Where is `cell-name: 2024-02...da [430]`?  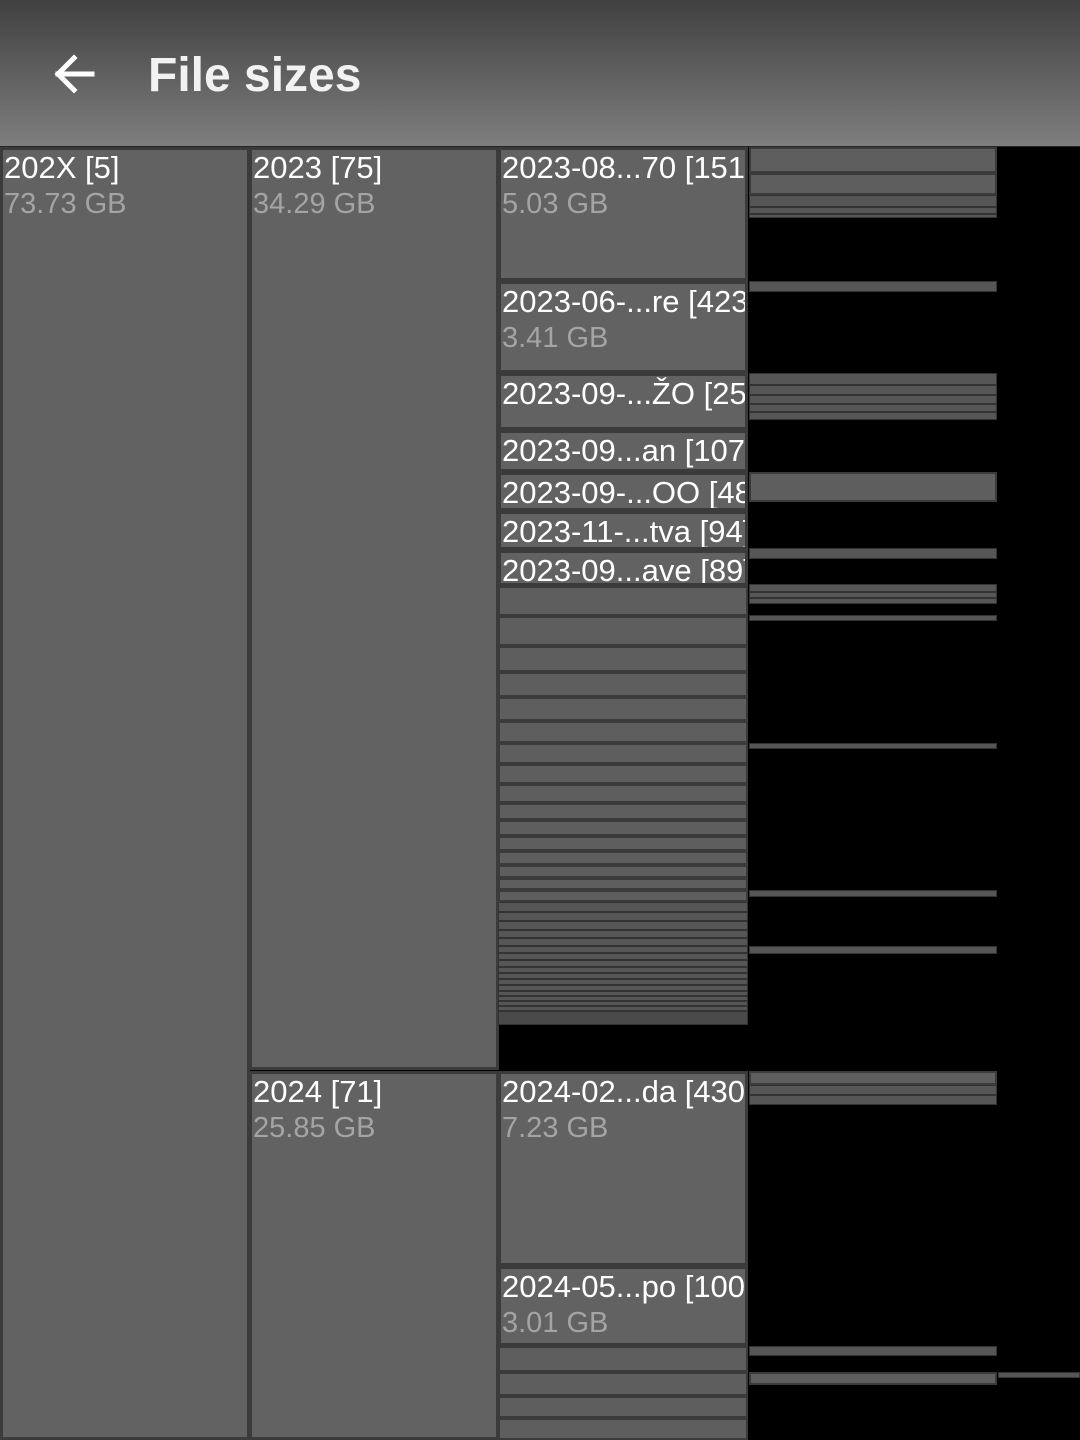
cell-name: 2024-02...da [430] is located at coordinates (625, 1091).